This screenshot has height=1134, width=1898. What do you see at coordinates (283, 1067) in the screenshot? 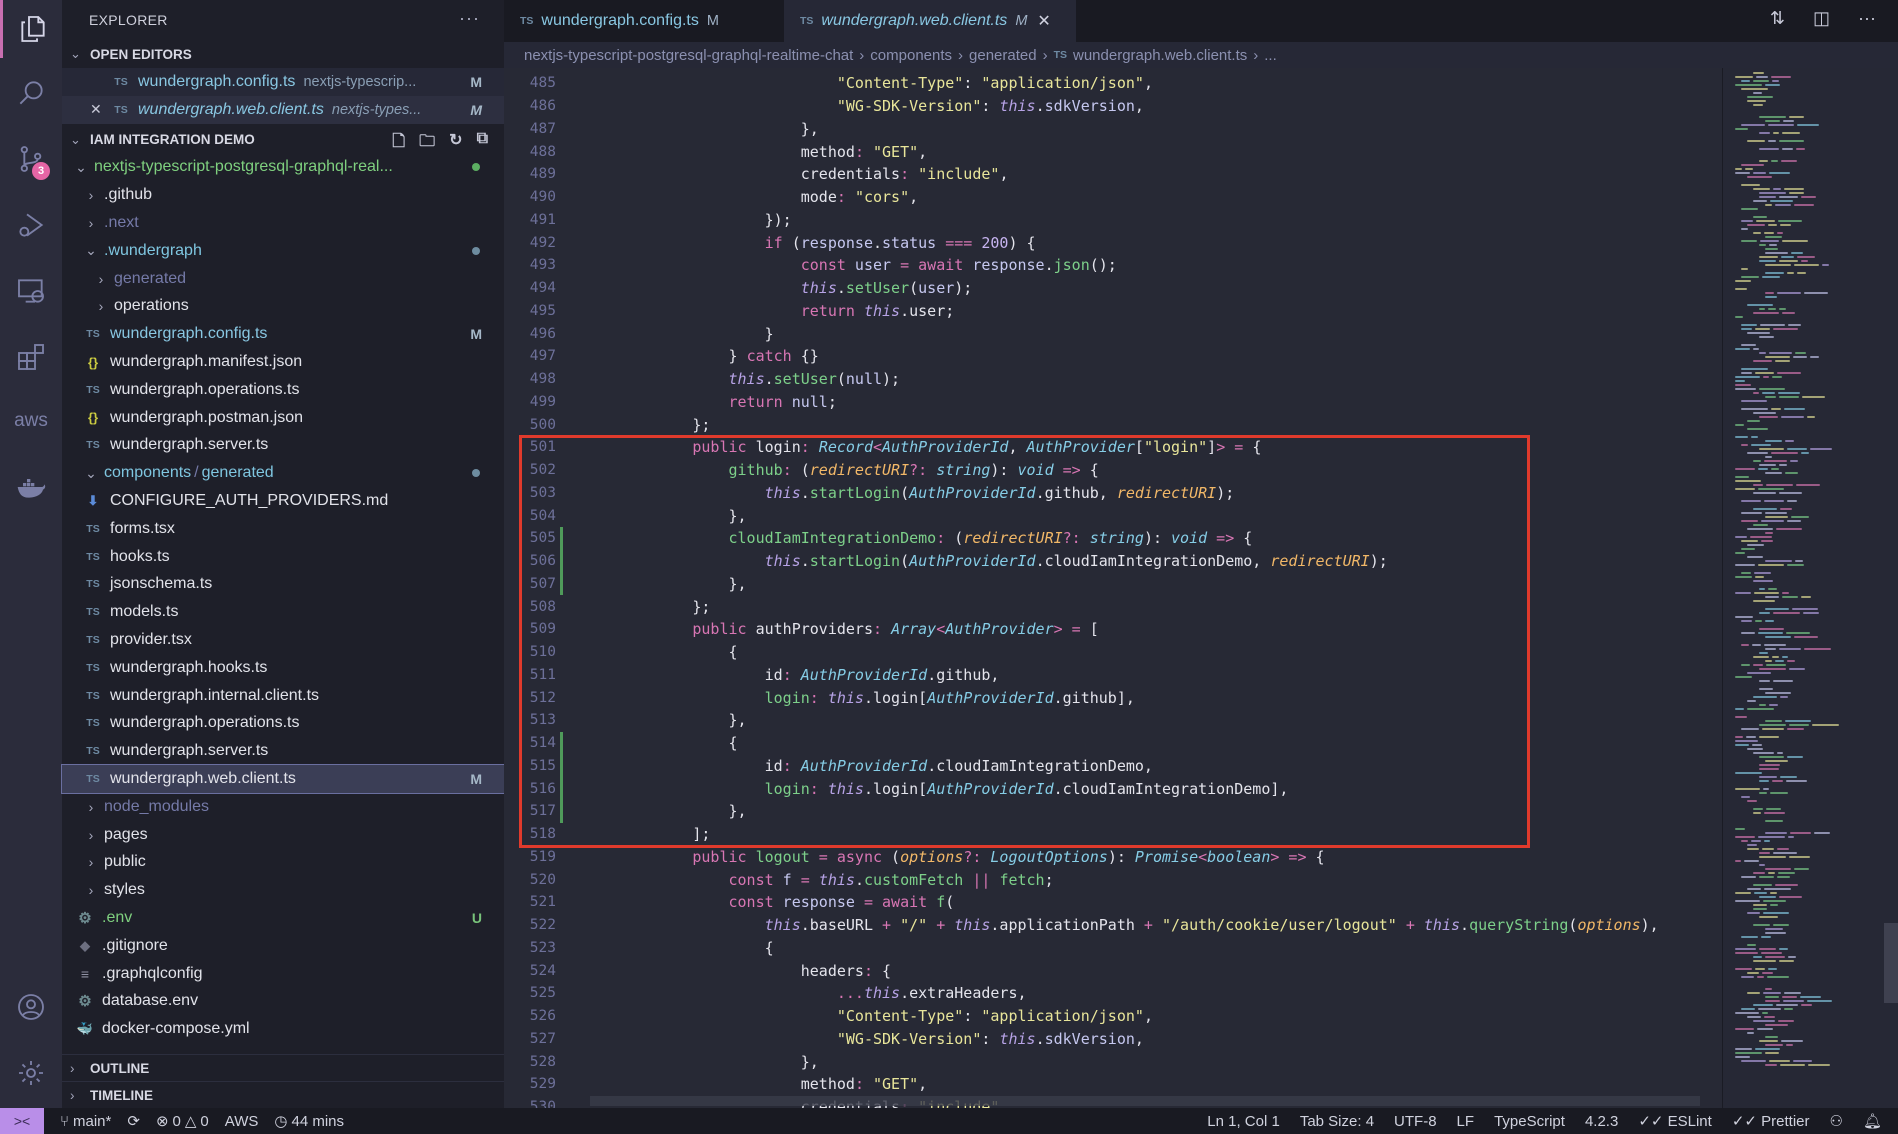
I see `outline-section: › OUTLINE` at bounding box center [283, 1067].